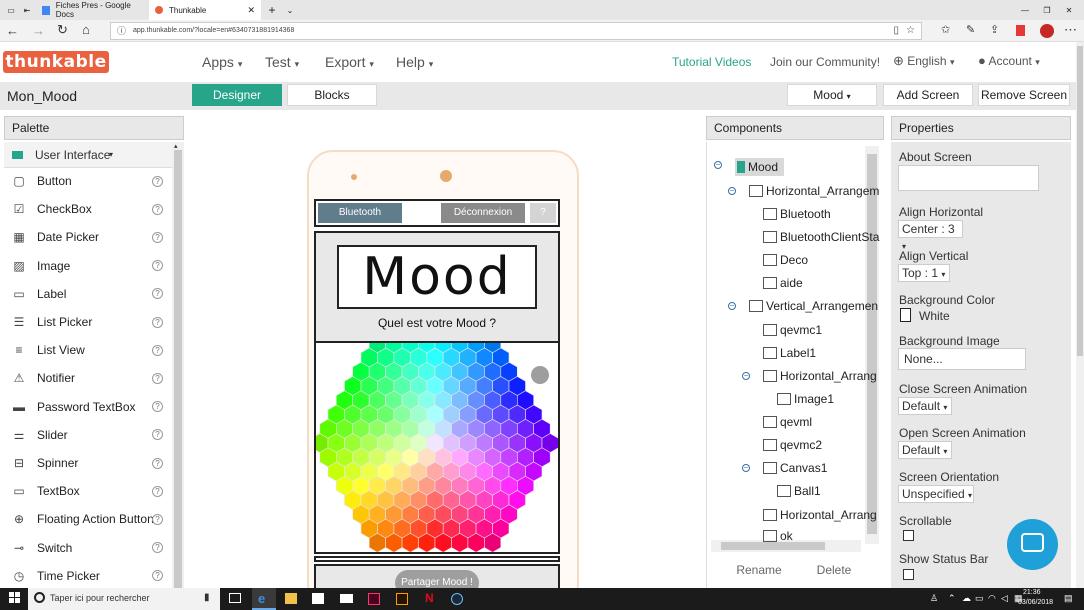  Describe the element at coordinates (968, 178) in the screenshot. I see `about-screen-input` at that location.